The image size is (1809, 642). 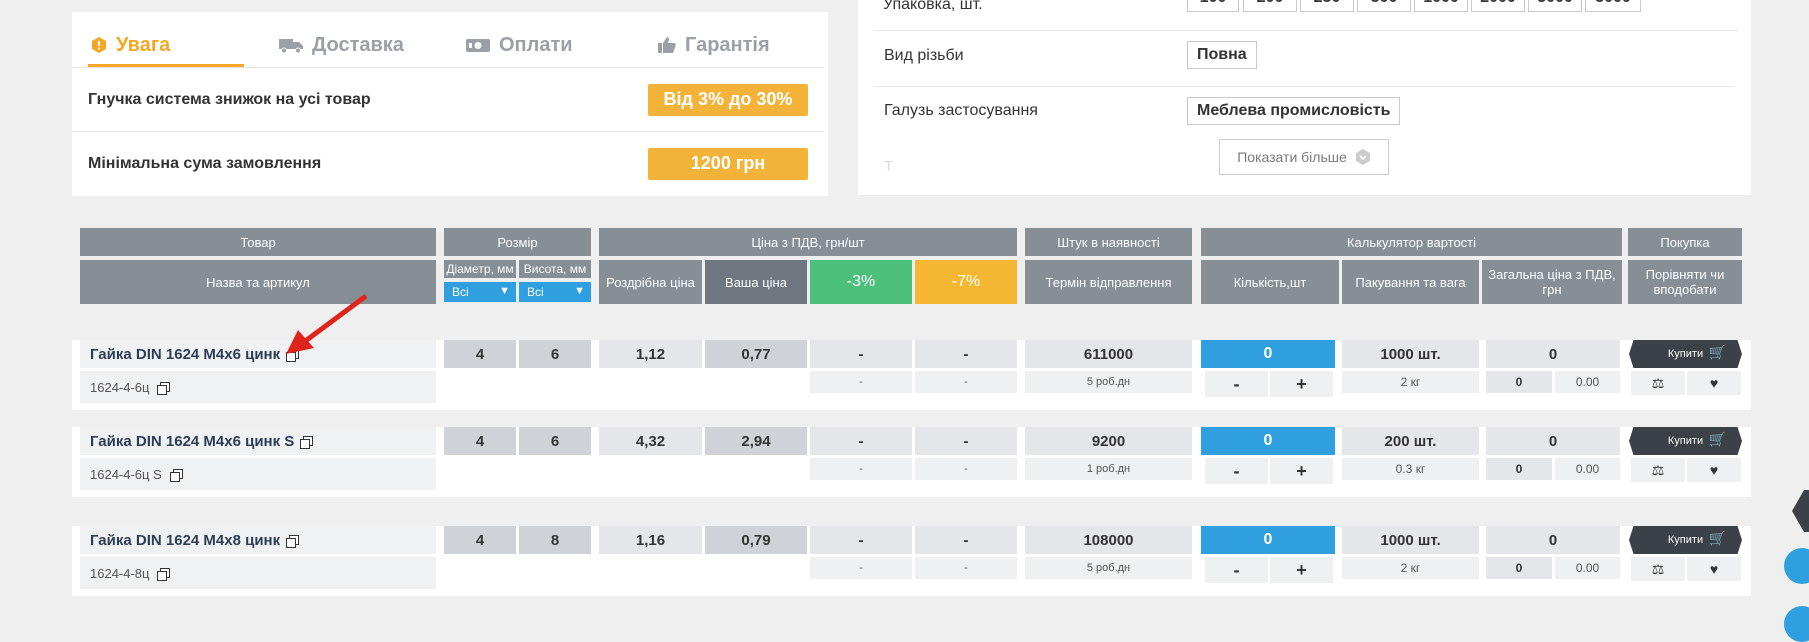 I want to click on product-name-text: Гайка DIN 1624 М4х6 цинк S, so click(x=192, y=441).